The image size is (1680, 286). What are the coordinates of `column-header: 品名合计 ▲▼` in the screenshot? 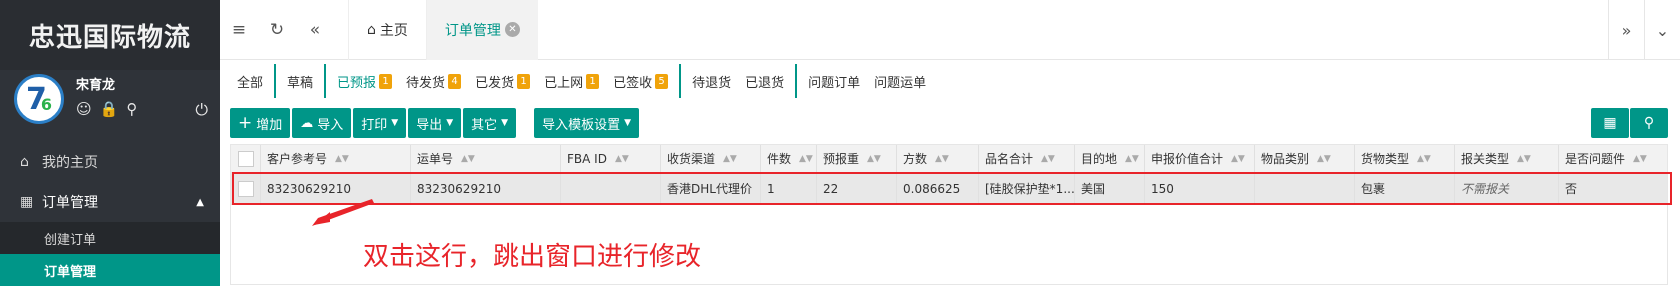 It's located at (1027, 158).